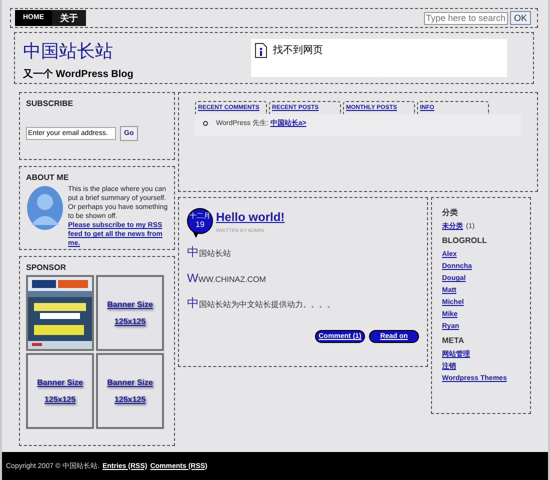  I want to click on nav-tab: 关于, so click(69, 18).